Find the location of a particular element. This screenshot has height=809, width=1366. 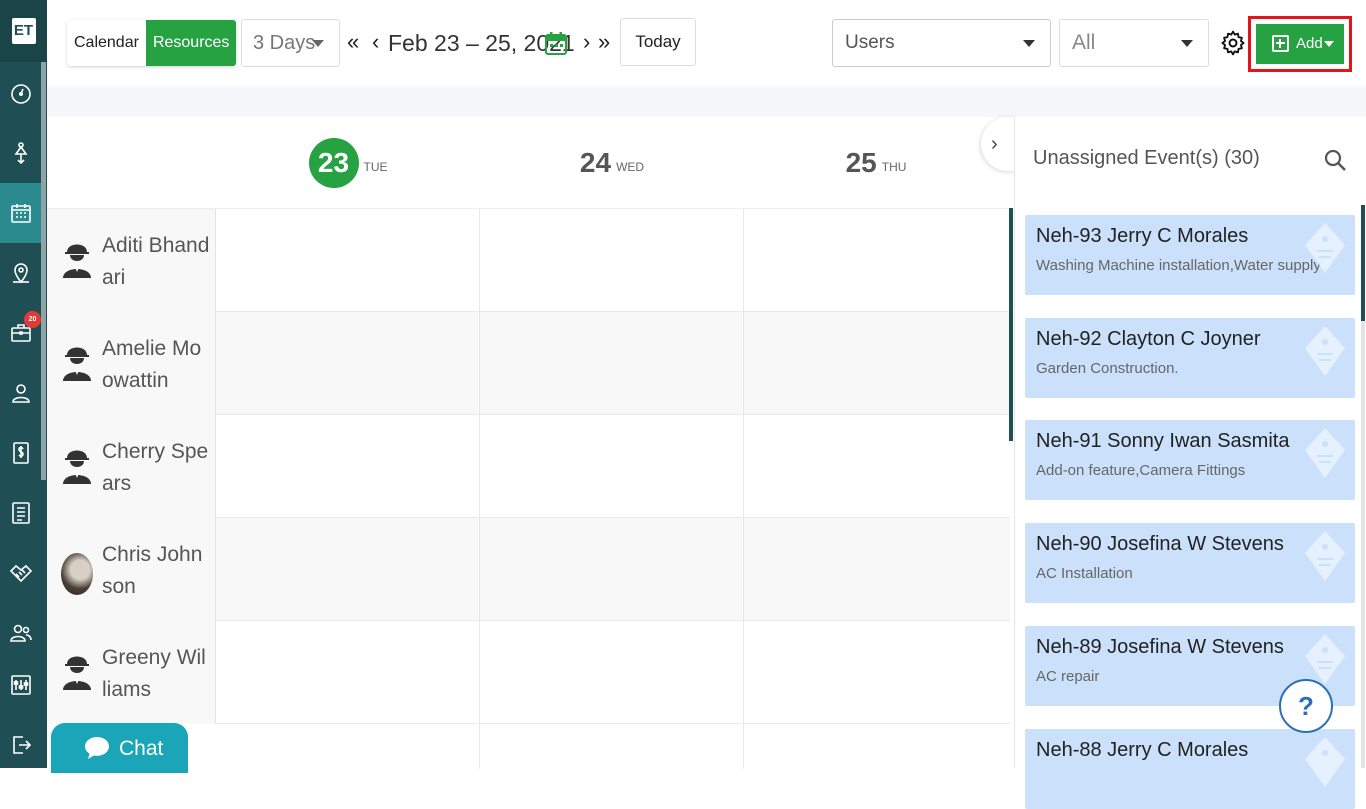

sidebar-item-settings is located at coordinates (20, 685).